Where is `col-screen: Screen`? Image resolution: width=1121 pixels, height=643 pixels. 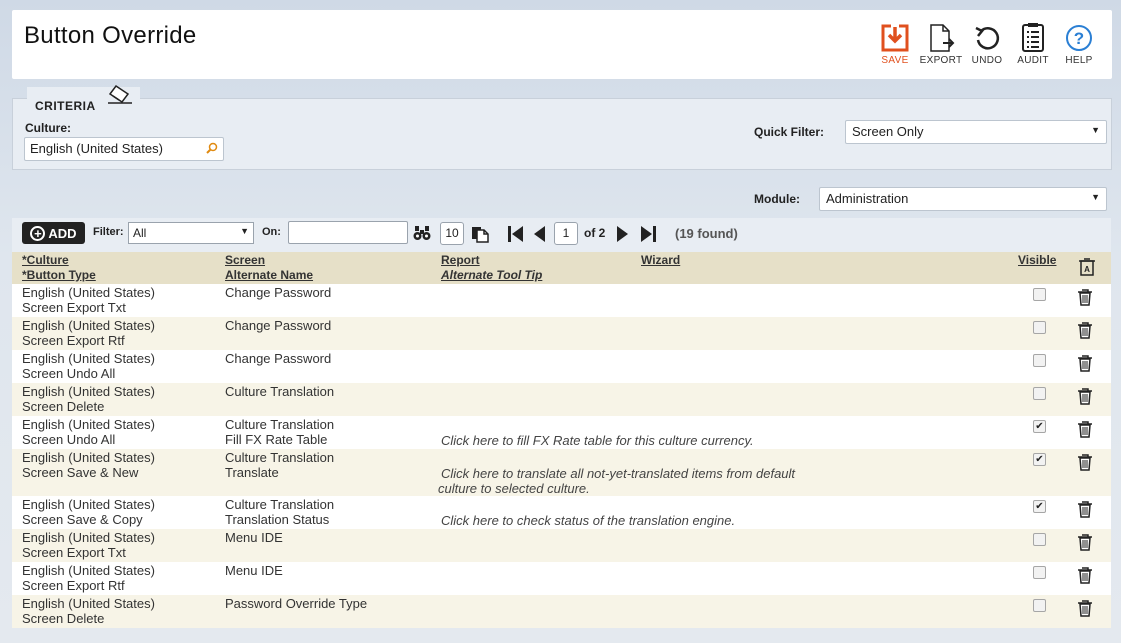
col-screen: Screen is located at coordinates (245, 260).